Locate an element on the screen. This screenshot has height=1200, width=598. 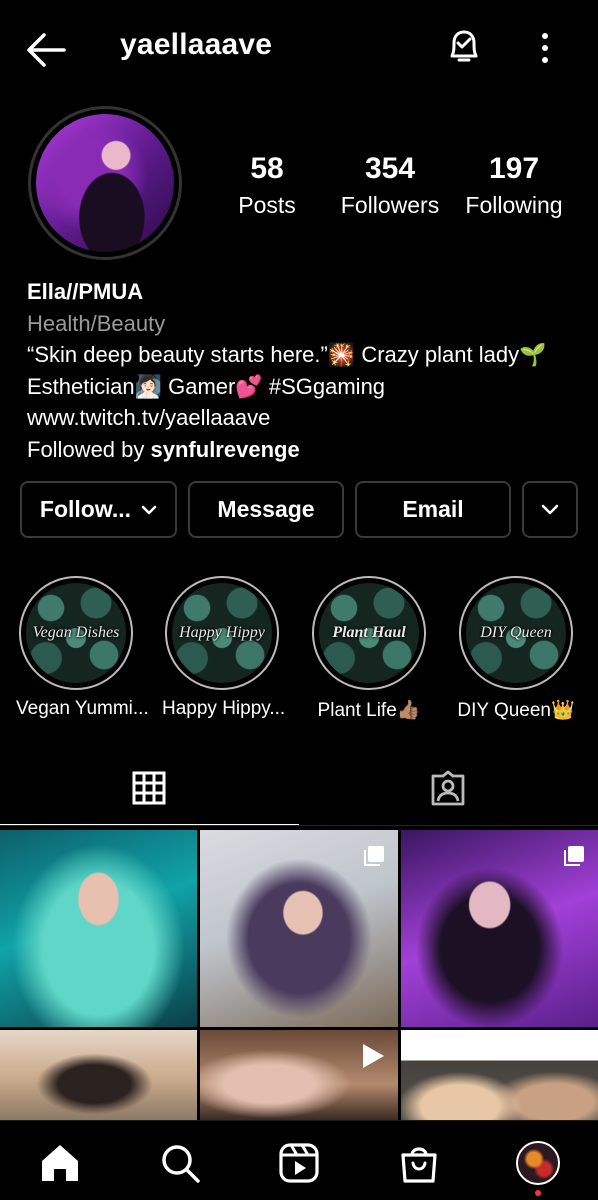
message-button-label: Message is located at coordinates (266, 509).